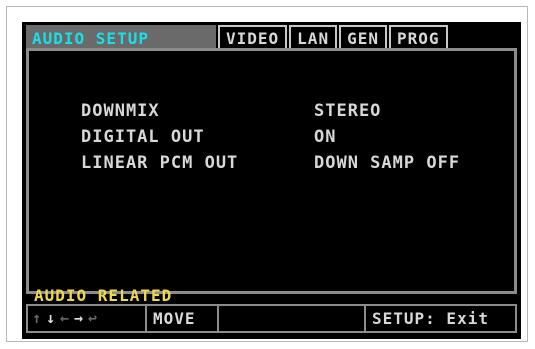  I want to click on status-bar: ↑ ↓ ← → ↩ MOVE SETUP: Exit, so click(271, 318).